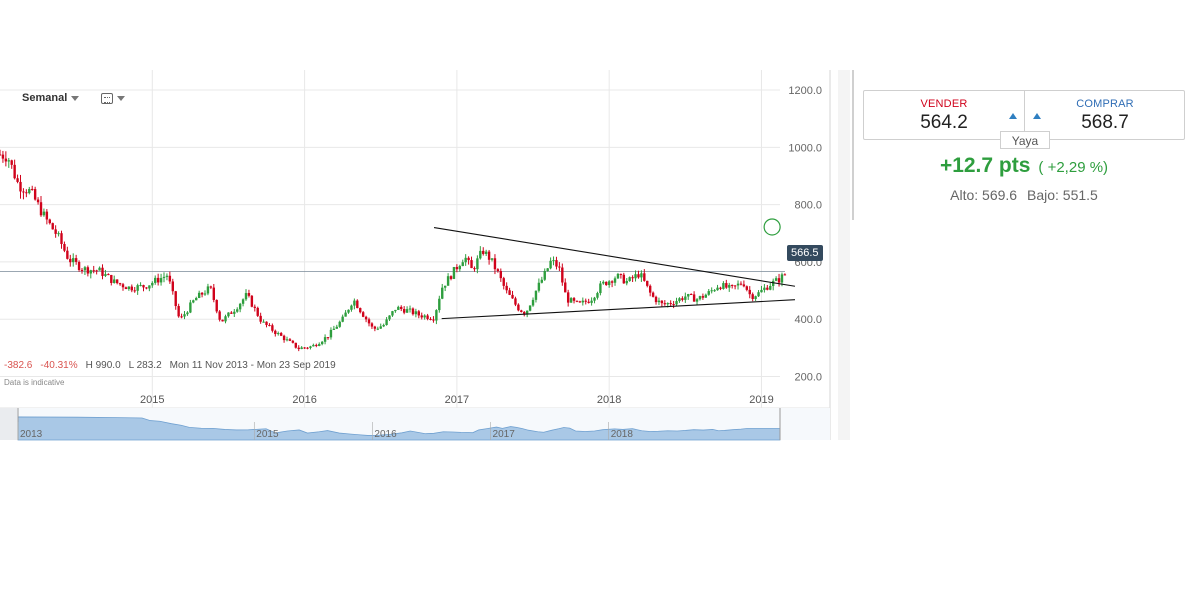 This screenshot has width=1194, height=595. What do you see at coordinates (772, 227) in the screenshot?
I see `annotation-circle` at bounding box center [772, 227].